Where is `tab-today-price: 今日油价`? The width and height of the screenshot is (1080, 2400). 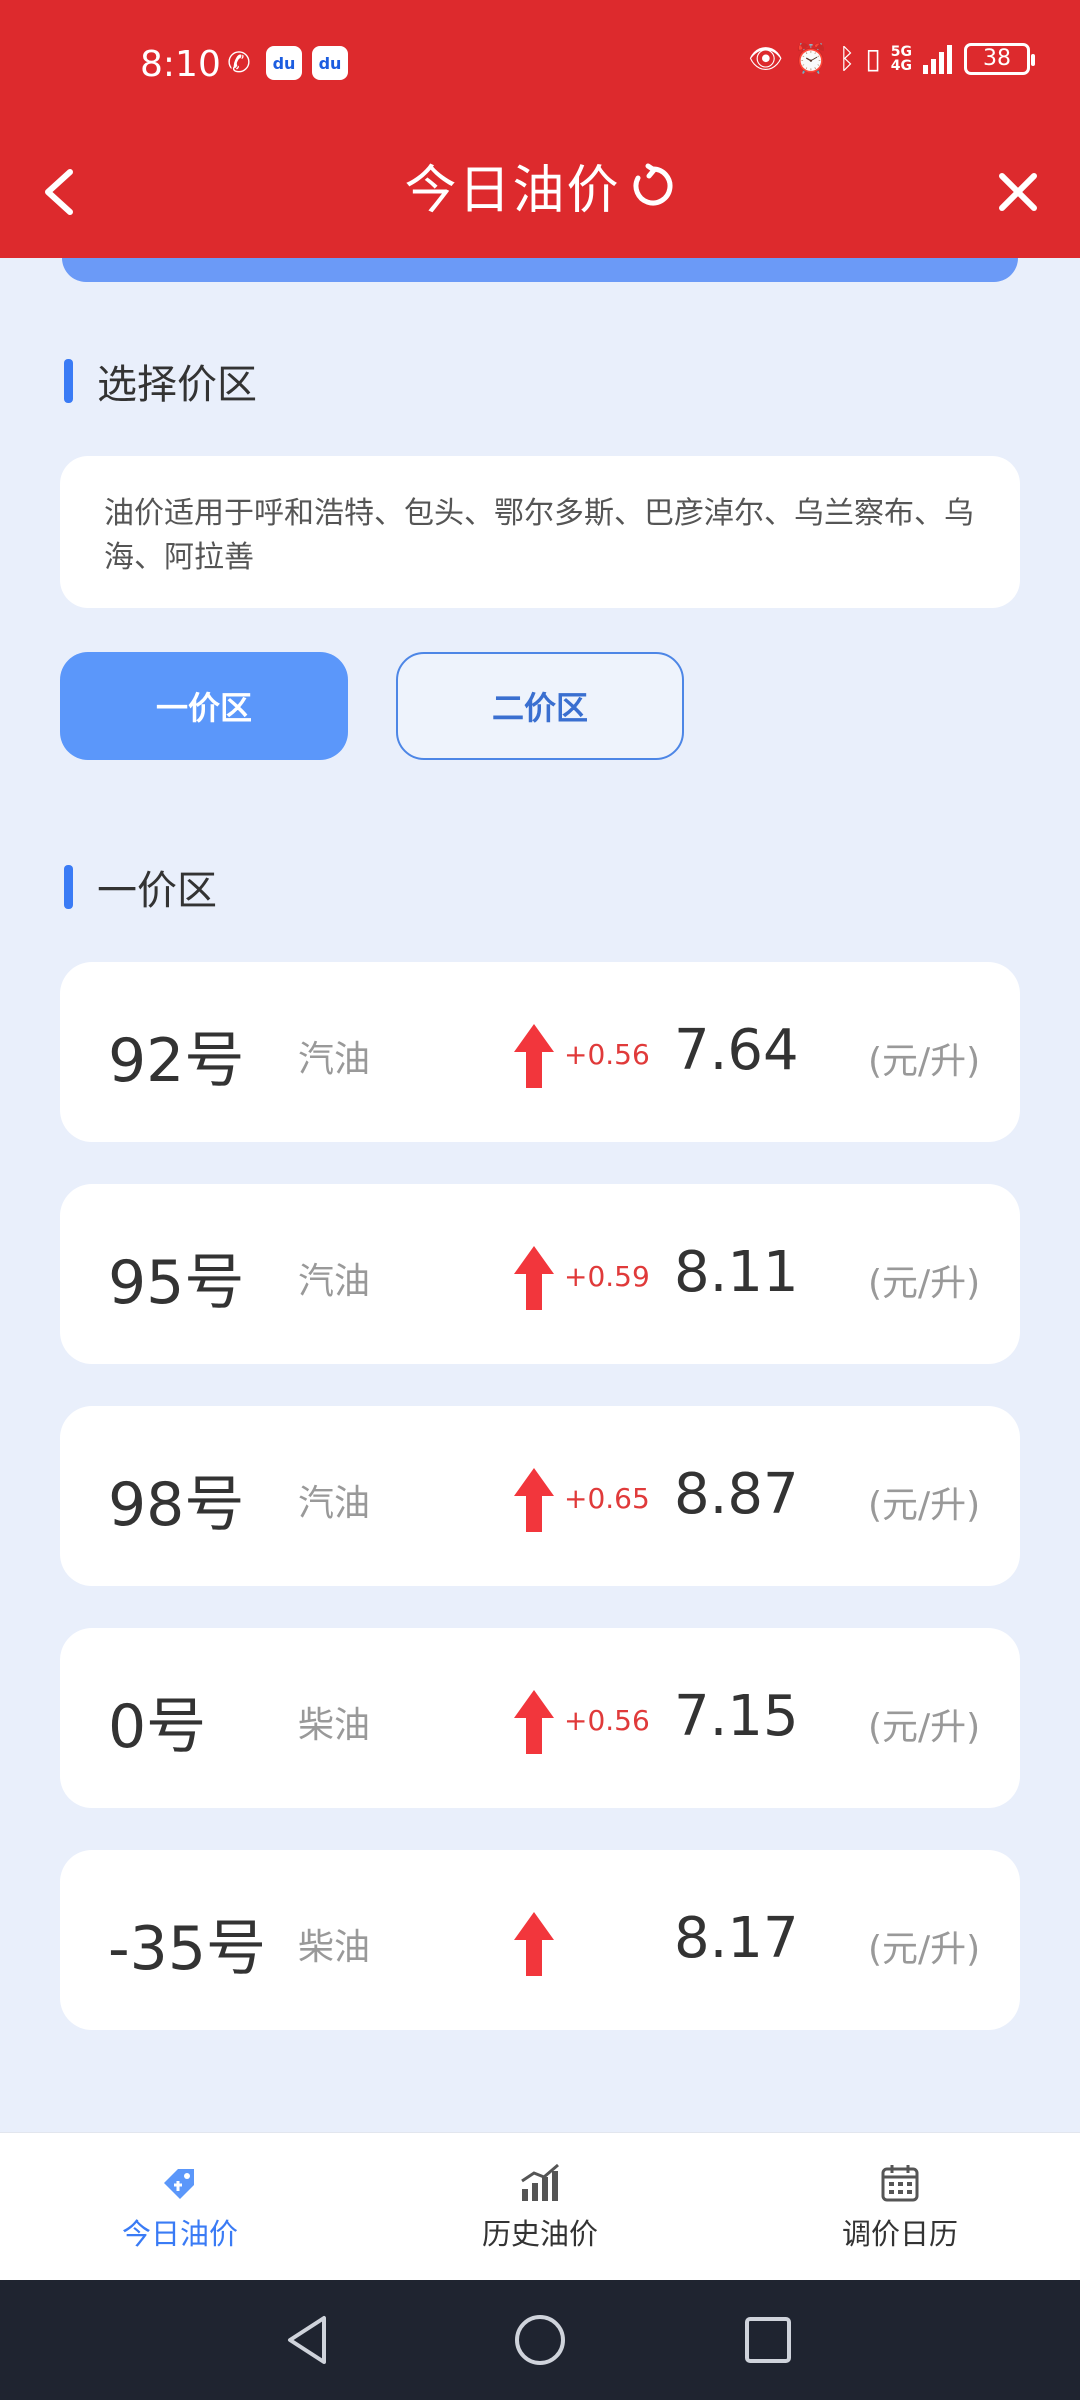
tab-today-price: 今日油价 is located at coordinates (180, 2208).